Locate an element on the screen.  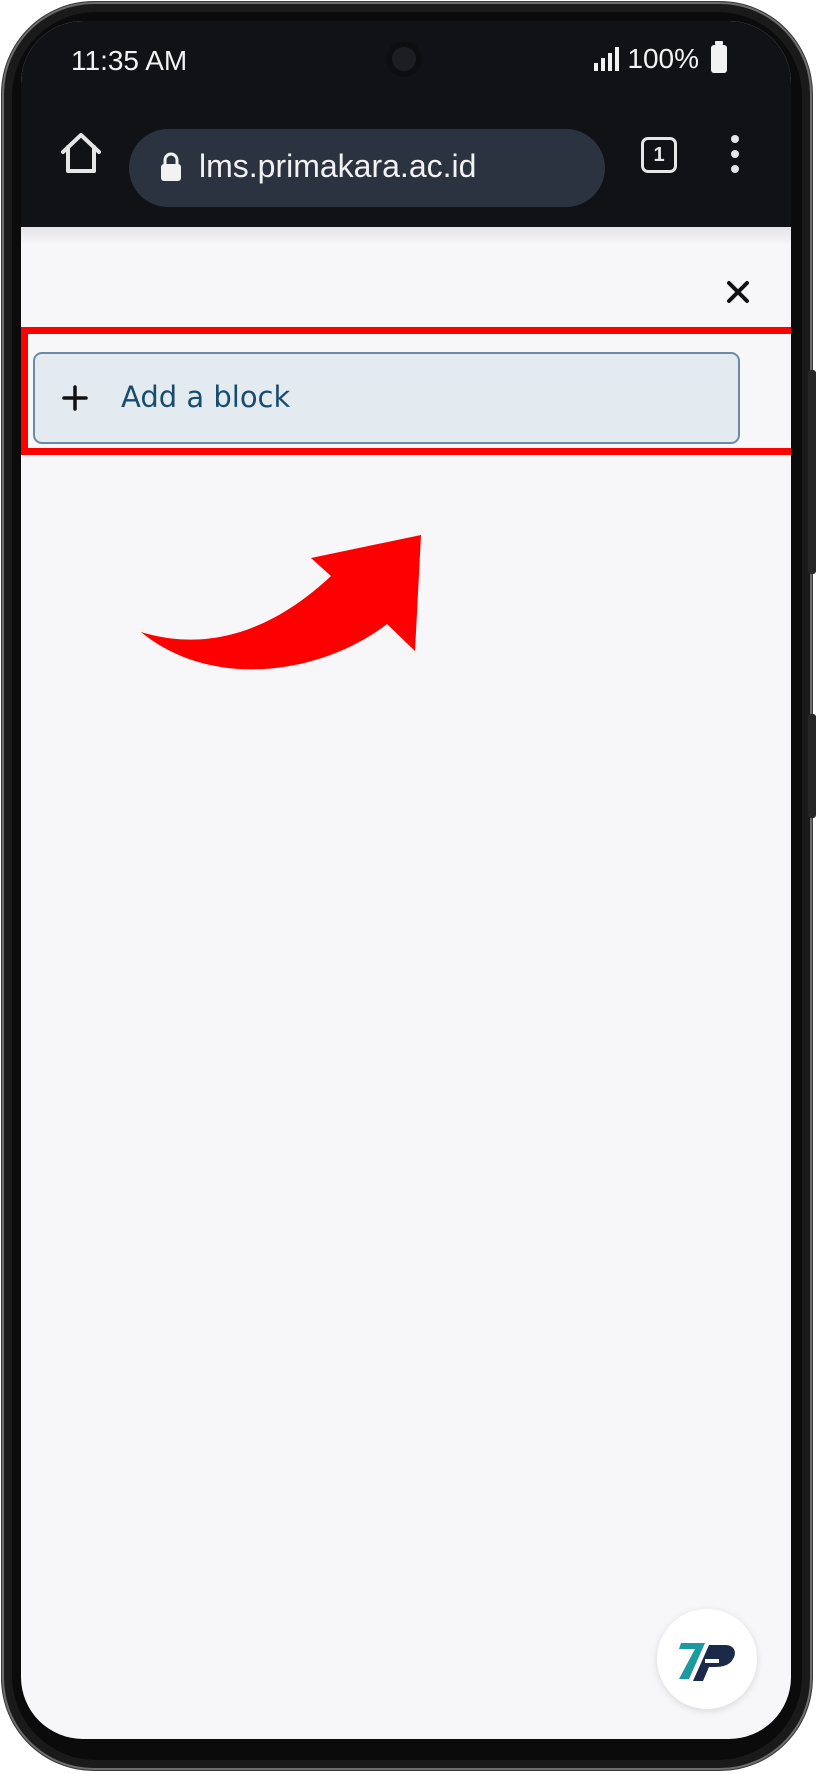
home-button is located at coordinates (81, 153).